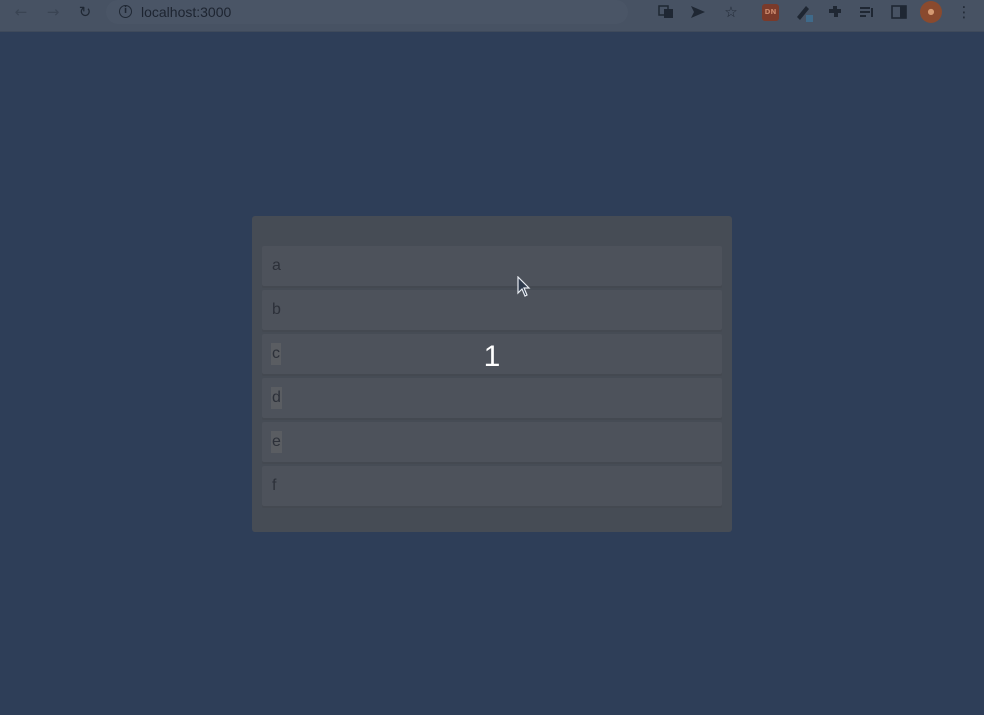 Image resolution: width=984 pixels, height=715 pixels. I want to click on extension-icon: DN, so click(770, 12).